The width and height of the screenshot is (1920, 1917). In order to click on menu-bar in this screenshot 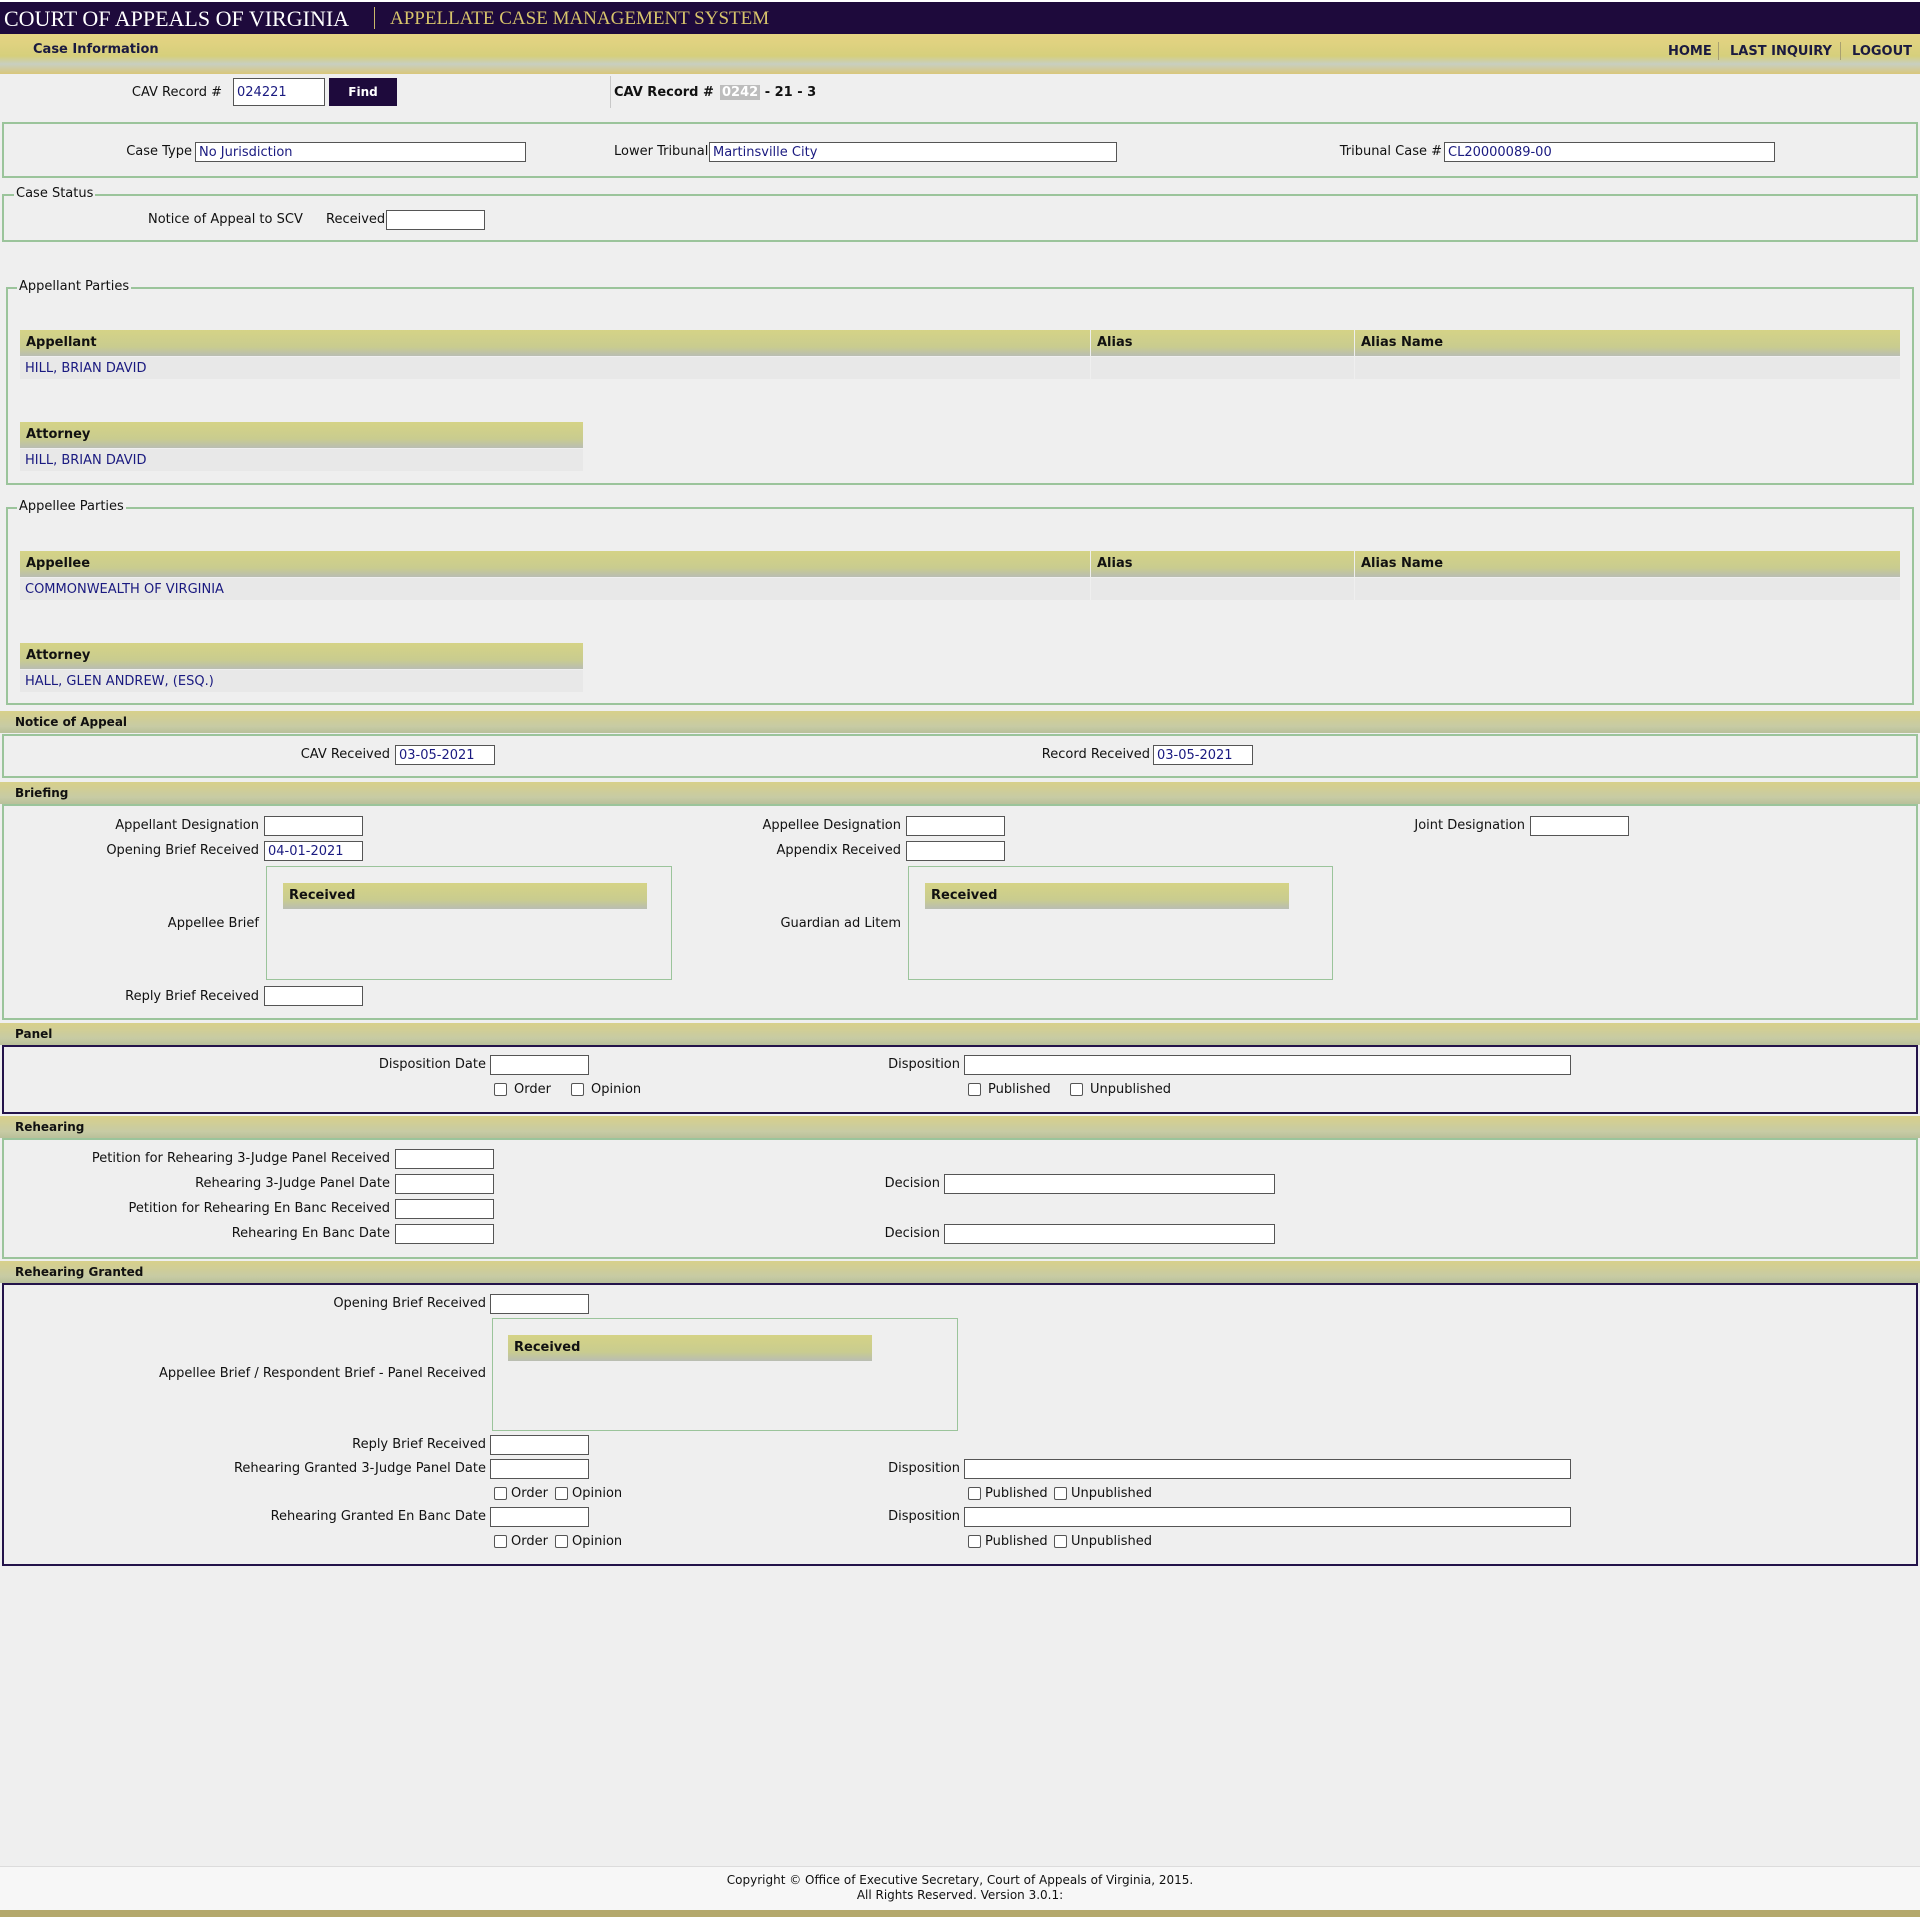, I will do `click(960, 54)`.